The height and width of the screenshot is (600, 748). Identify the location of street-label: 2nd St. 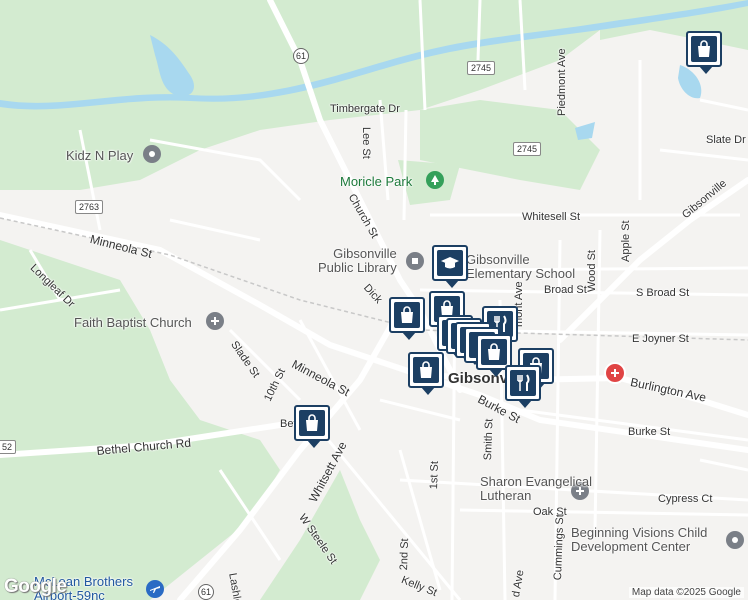
(405, 554).